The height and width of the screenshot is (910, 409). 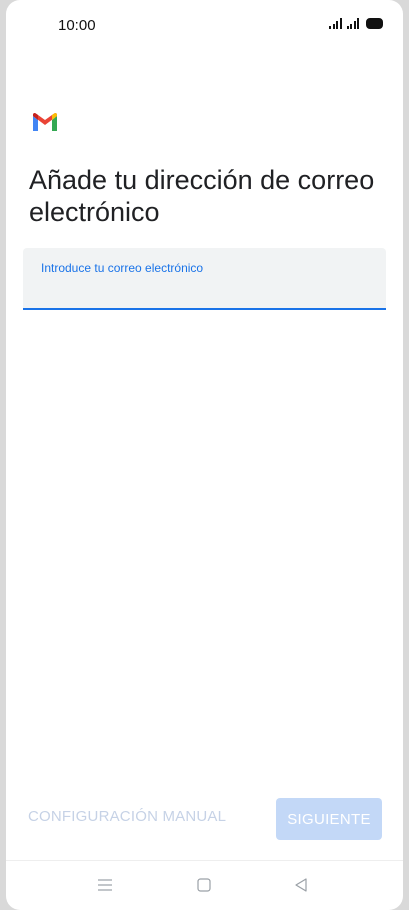 I want to click on battery-icon, so click(x=374, y=23).